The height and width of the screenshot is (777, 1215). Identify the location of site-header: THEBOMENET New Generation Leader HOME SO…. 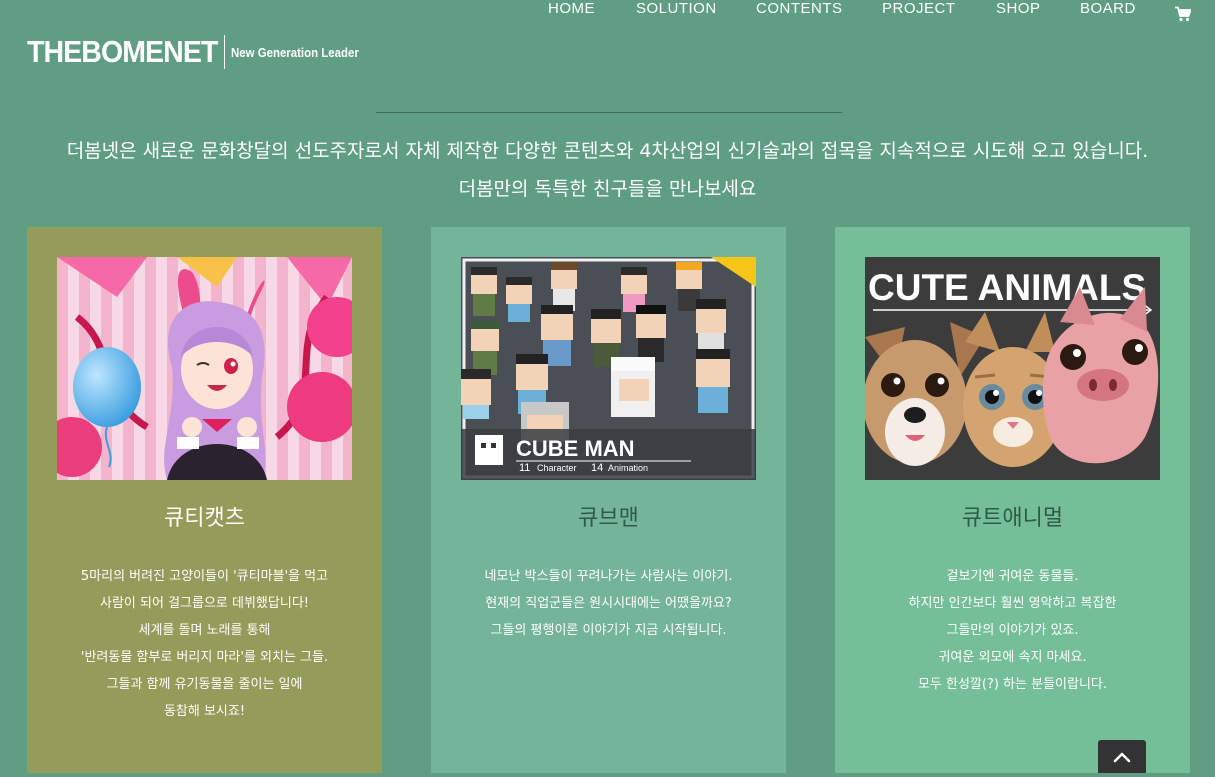
(607, 56).